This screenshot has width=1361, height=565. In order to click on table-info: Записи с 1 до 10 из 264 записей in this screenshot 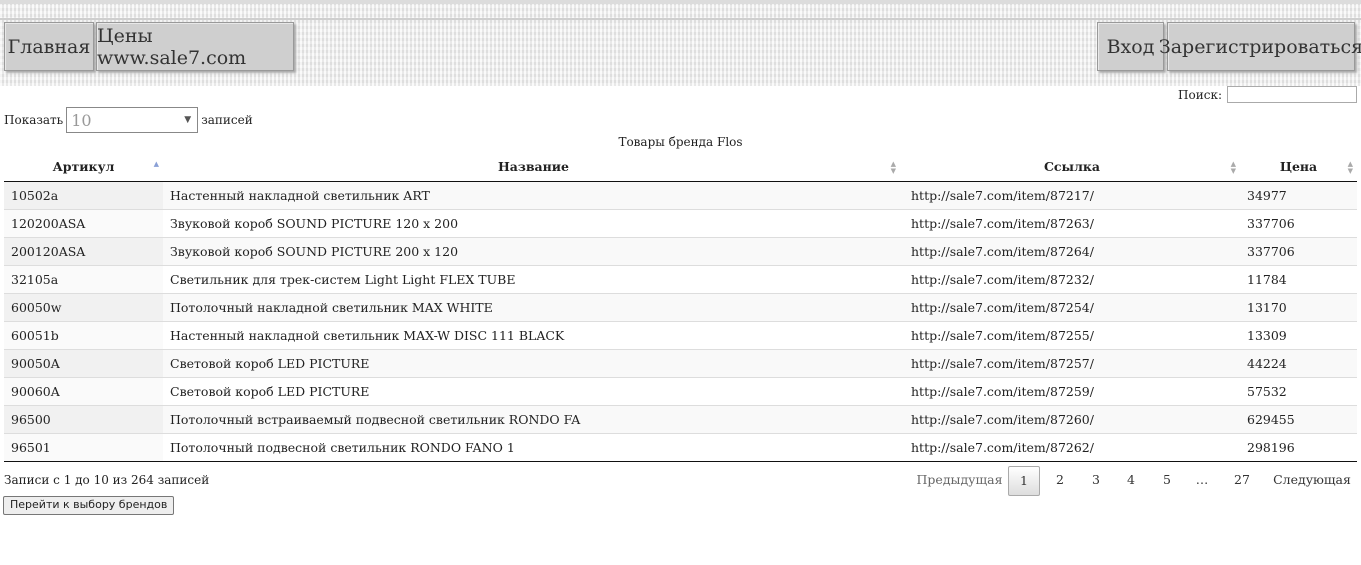, I will do `click(107, 480)`.